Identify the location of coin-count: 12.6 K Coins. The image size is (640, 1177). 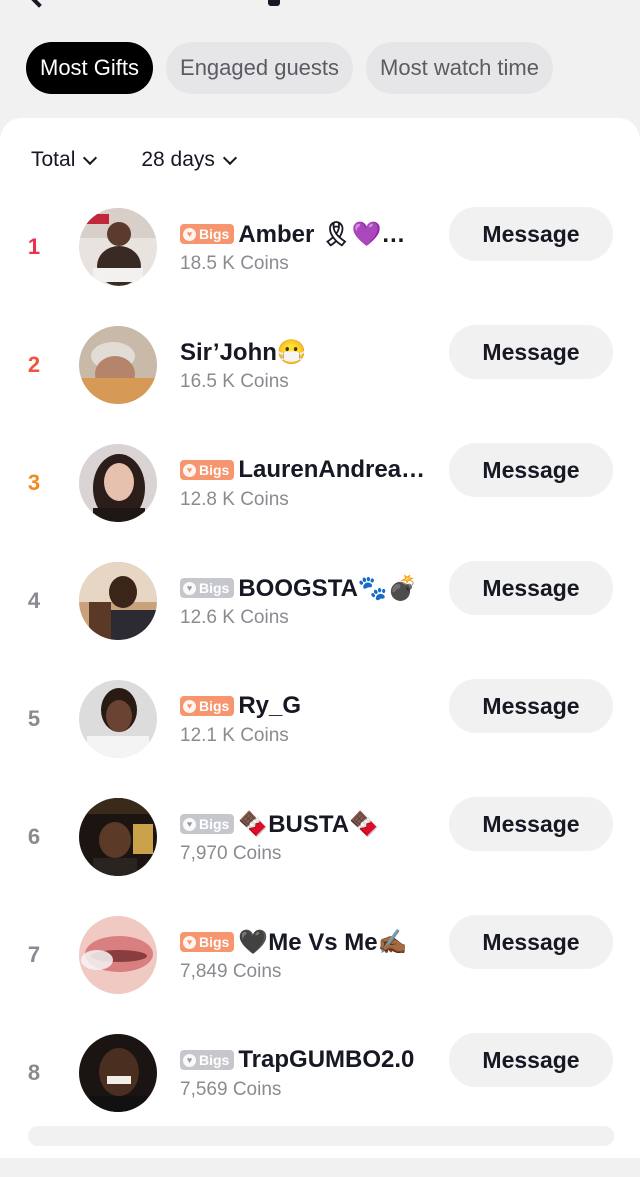
(234, 617).